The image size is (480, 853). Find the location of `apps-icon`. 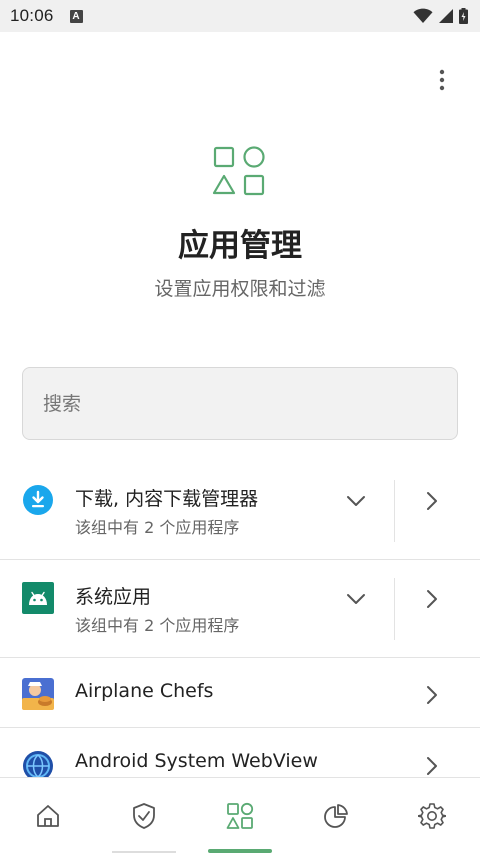

apps-icon is located at coordinates (240, 815).